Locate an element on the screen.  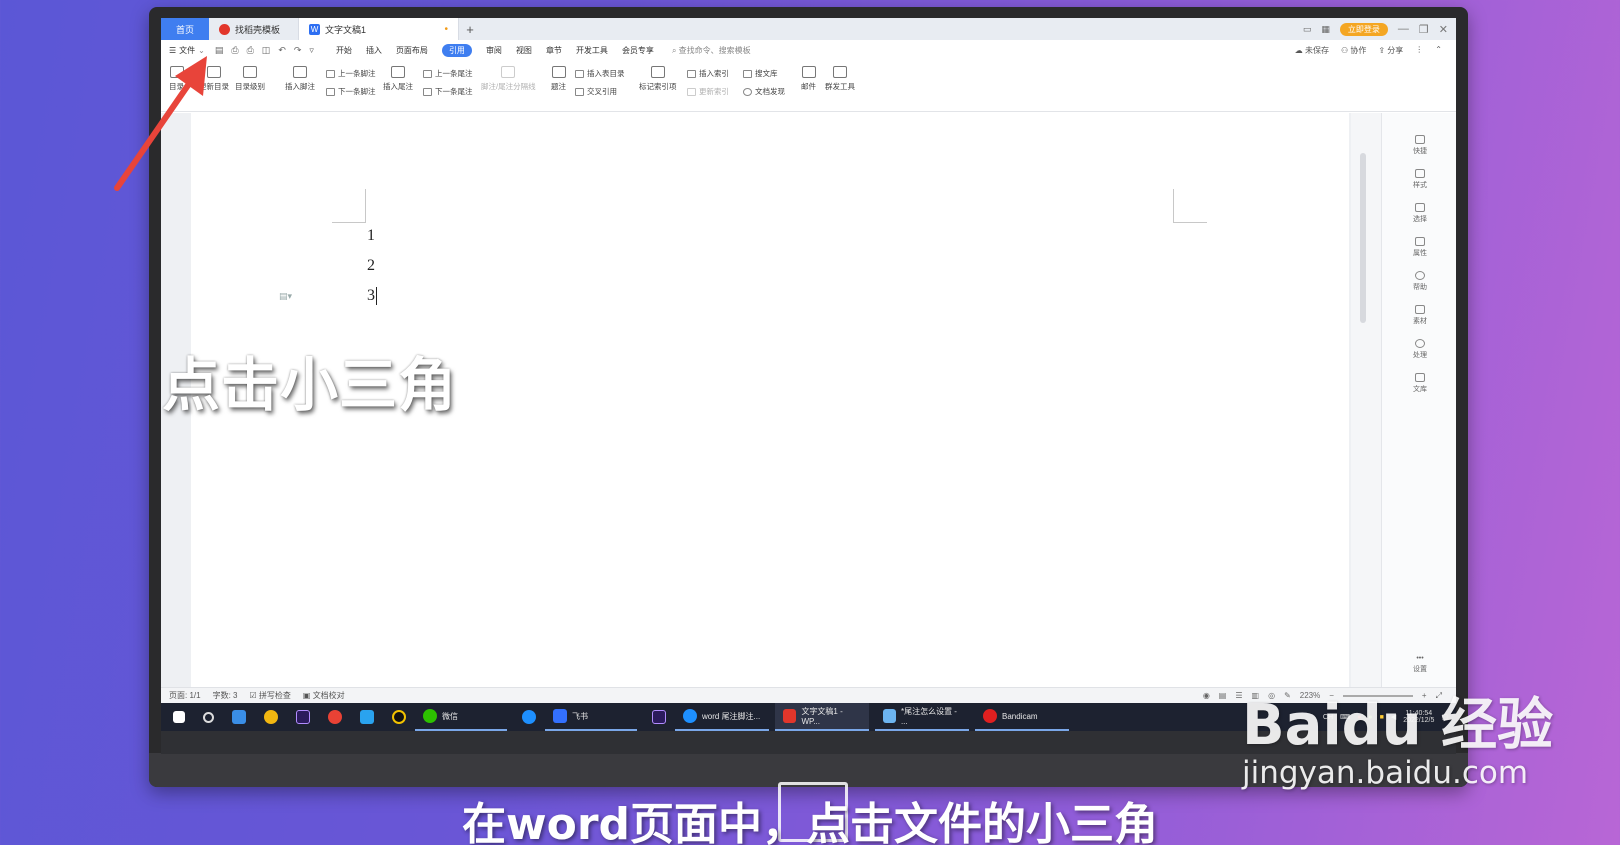
word-count: 字数: 3 is located at coordinates (225, 695).